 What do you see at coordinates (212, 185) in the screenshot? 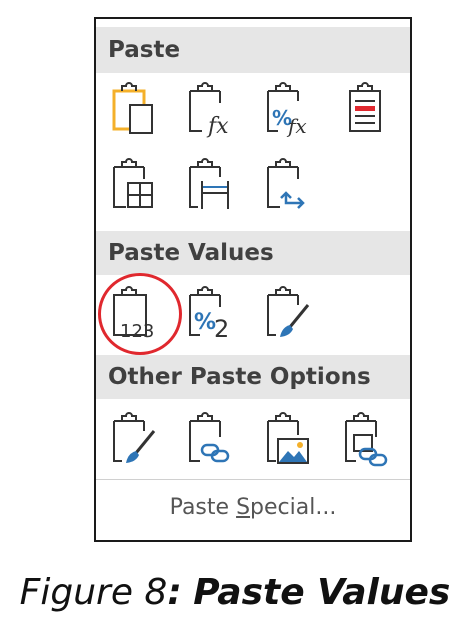
I see `keep-source-column-widths-icon` at bounding box center [212, 185].